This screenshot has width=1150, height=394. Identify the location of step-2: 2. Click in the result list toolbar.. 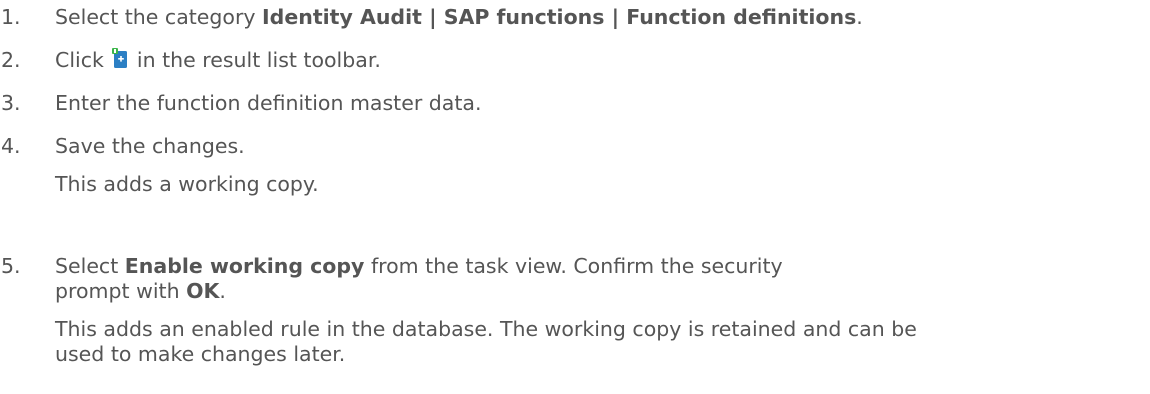
(570, 61).